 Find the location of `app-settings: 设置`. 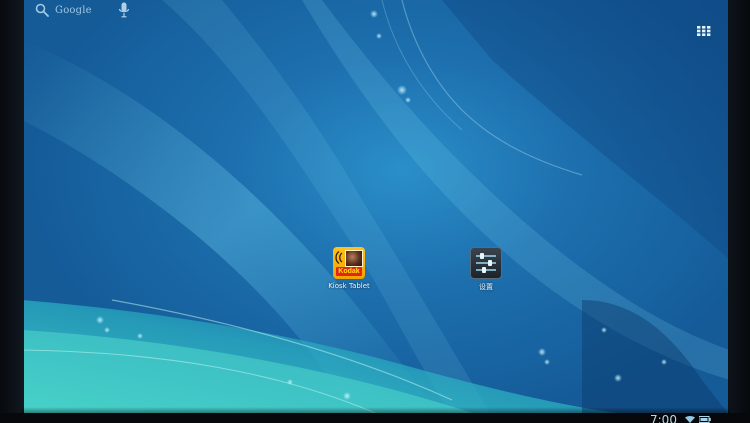

app-settings: 设置 is located at coordinates (486, 269).